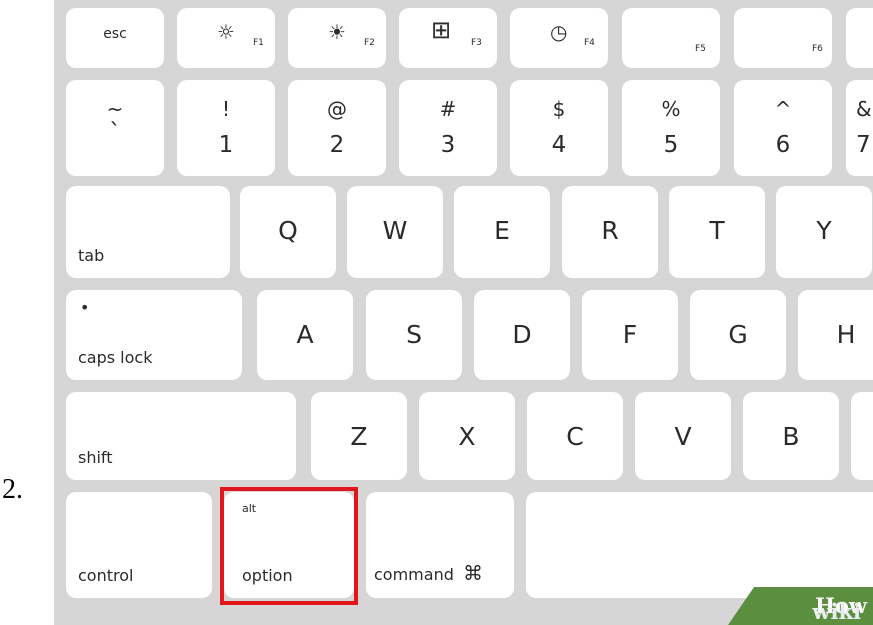  I want to click on key-x-label: X, so click(467, 436).